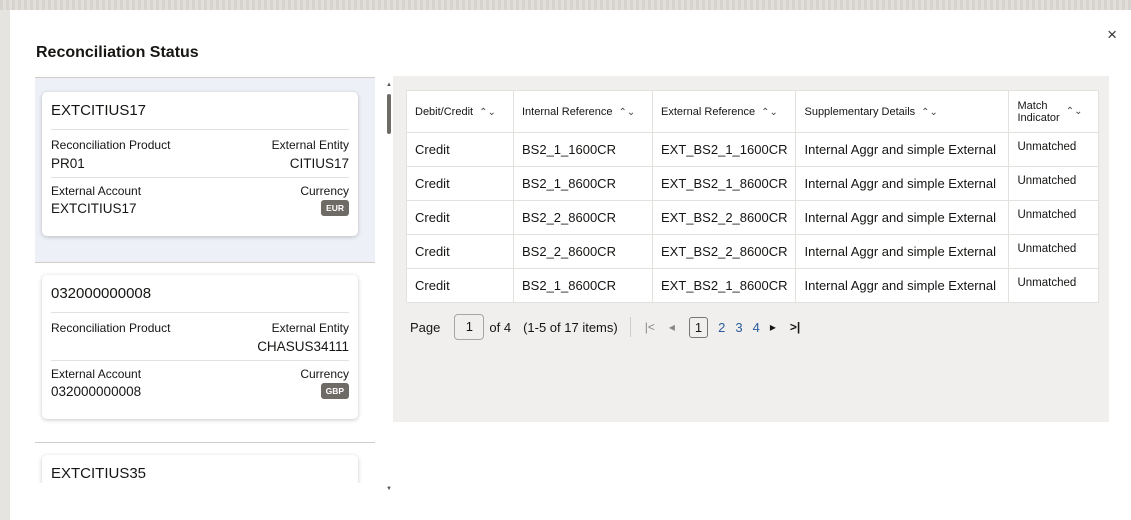 The width and height of the screenshot is (1131, 520). I want to click on entity-value: CITIUS17, so click(319, 163).